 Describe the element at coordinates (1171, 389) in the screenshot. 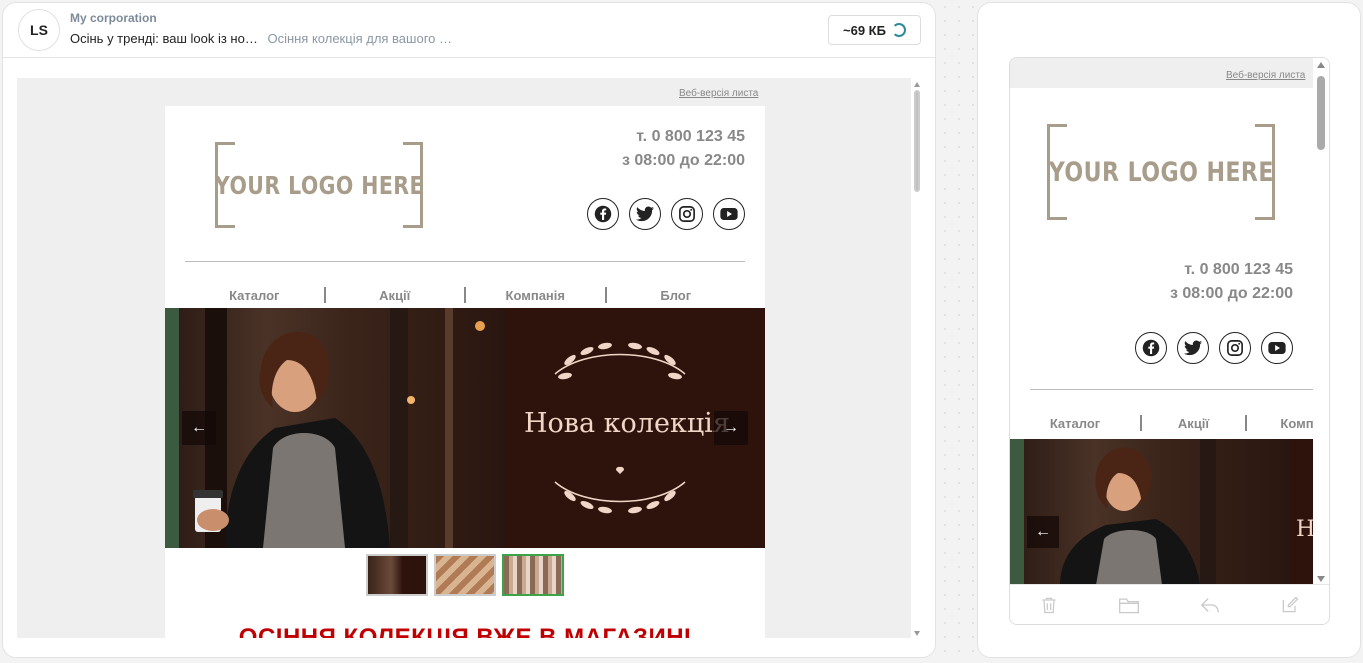

I see `mobile-header-divider` at that location.